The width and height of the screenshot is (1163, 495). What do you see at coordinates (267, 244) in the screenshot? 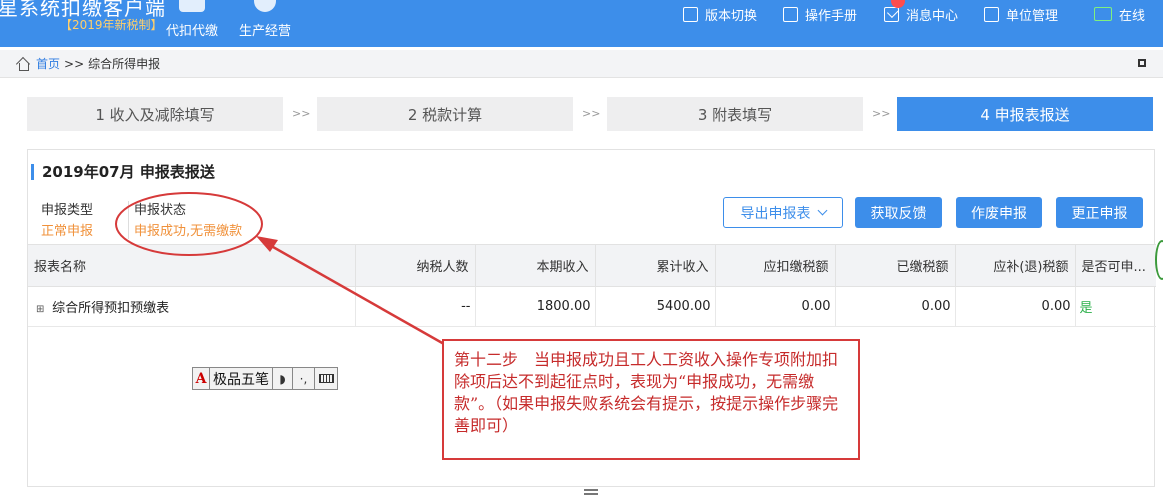
I see `annotation-arrow-head` at bounding box center [267, 244].